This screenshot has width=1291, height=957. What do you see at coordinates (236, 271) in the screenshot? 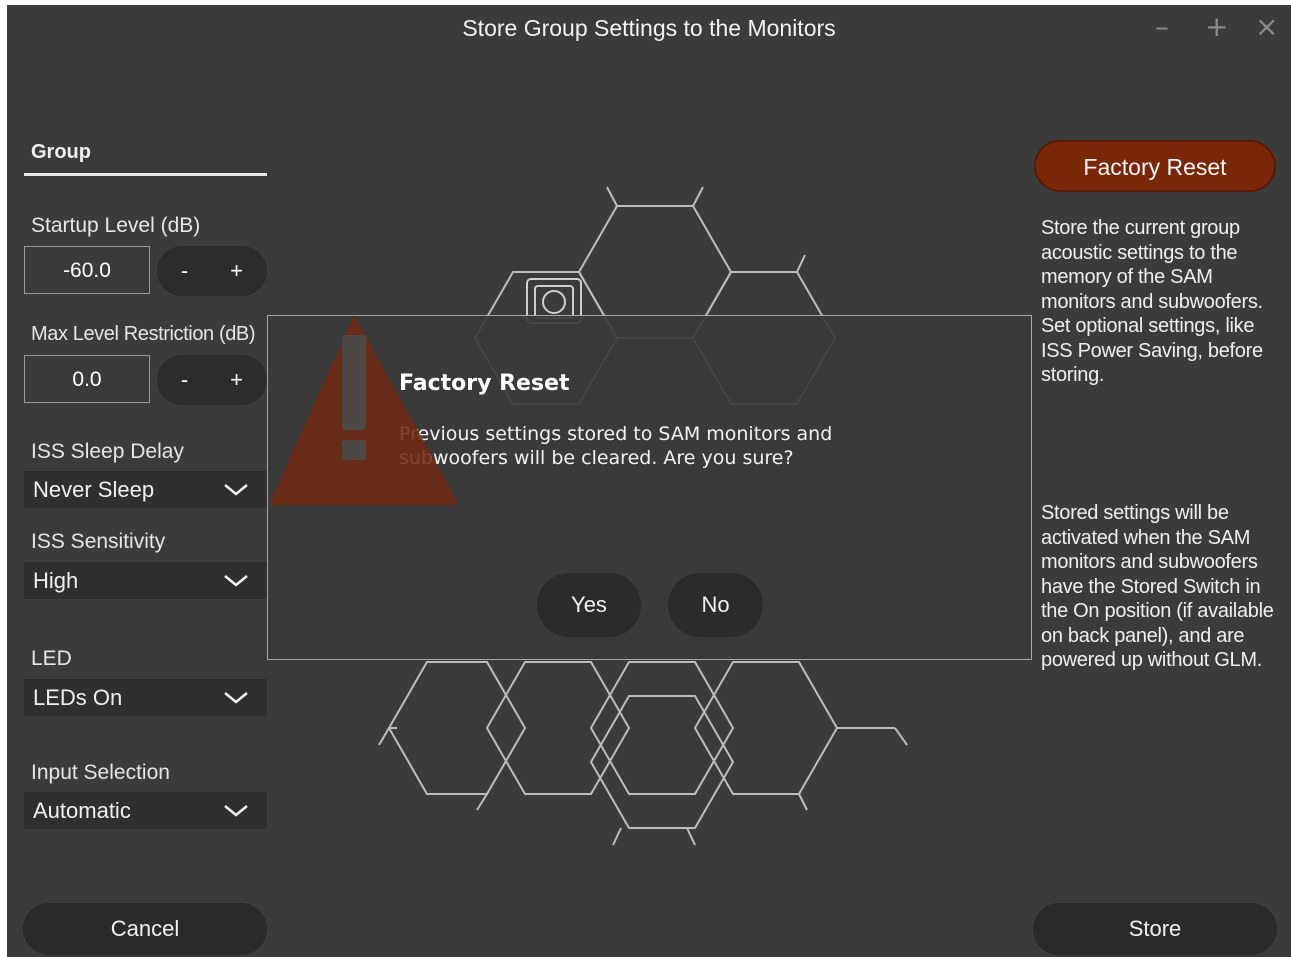
I see `startup-level-increment-button: +` at bounding box center [236, 271].